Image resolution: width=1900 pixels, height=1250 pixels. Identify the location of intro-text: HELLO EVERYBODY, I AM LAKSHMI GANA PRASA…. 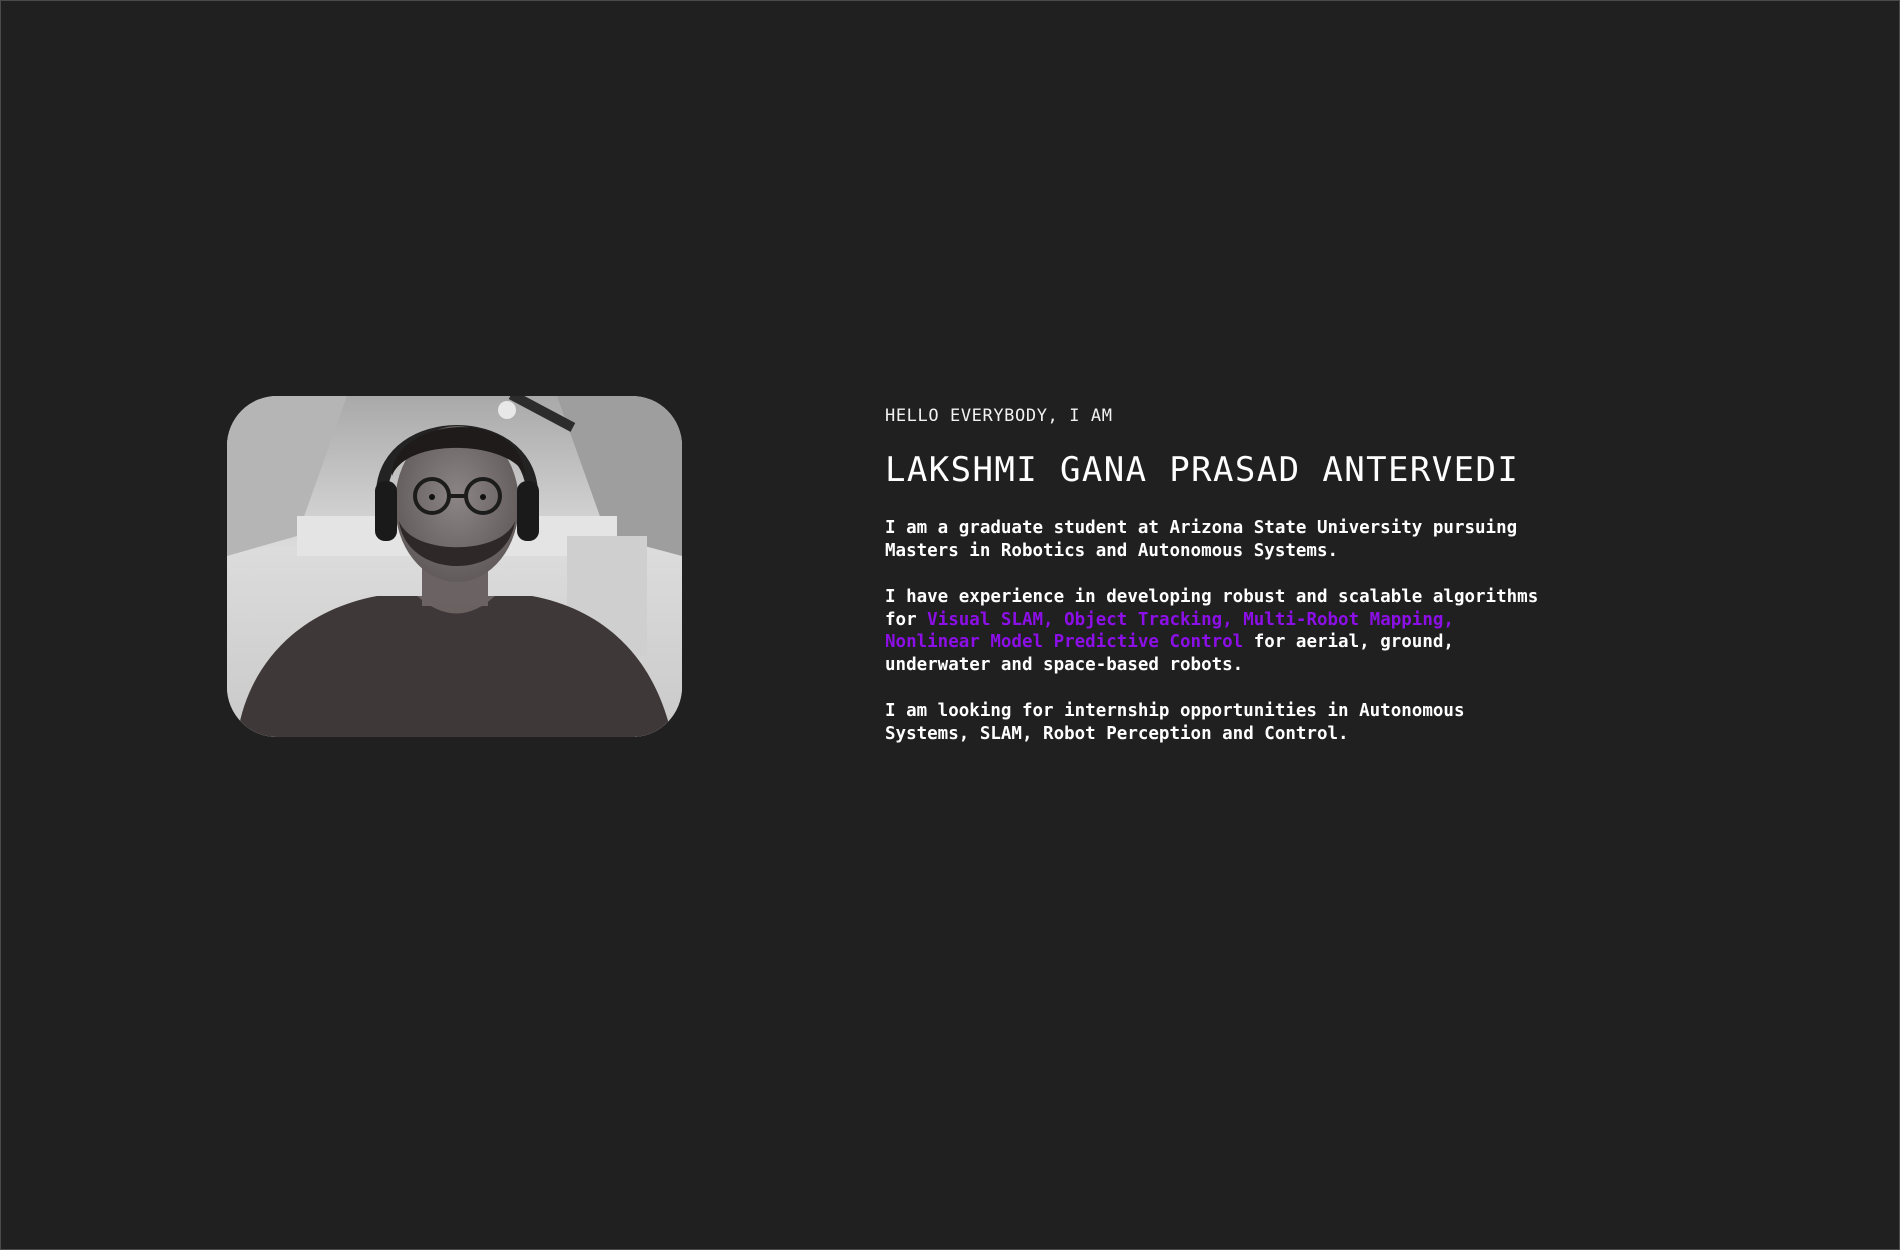
(1215, 574).